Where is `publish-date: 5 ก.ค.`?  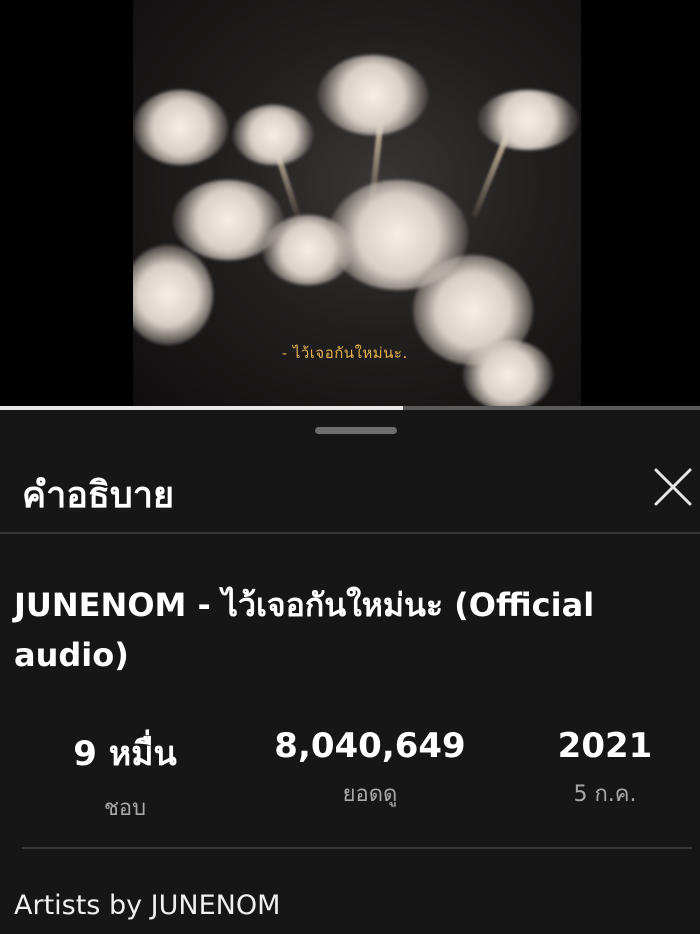
publish-date: 5 ก.ค. is located at coordinates (605, 794).